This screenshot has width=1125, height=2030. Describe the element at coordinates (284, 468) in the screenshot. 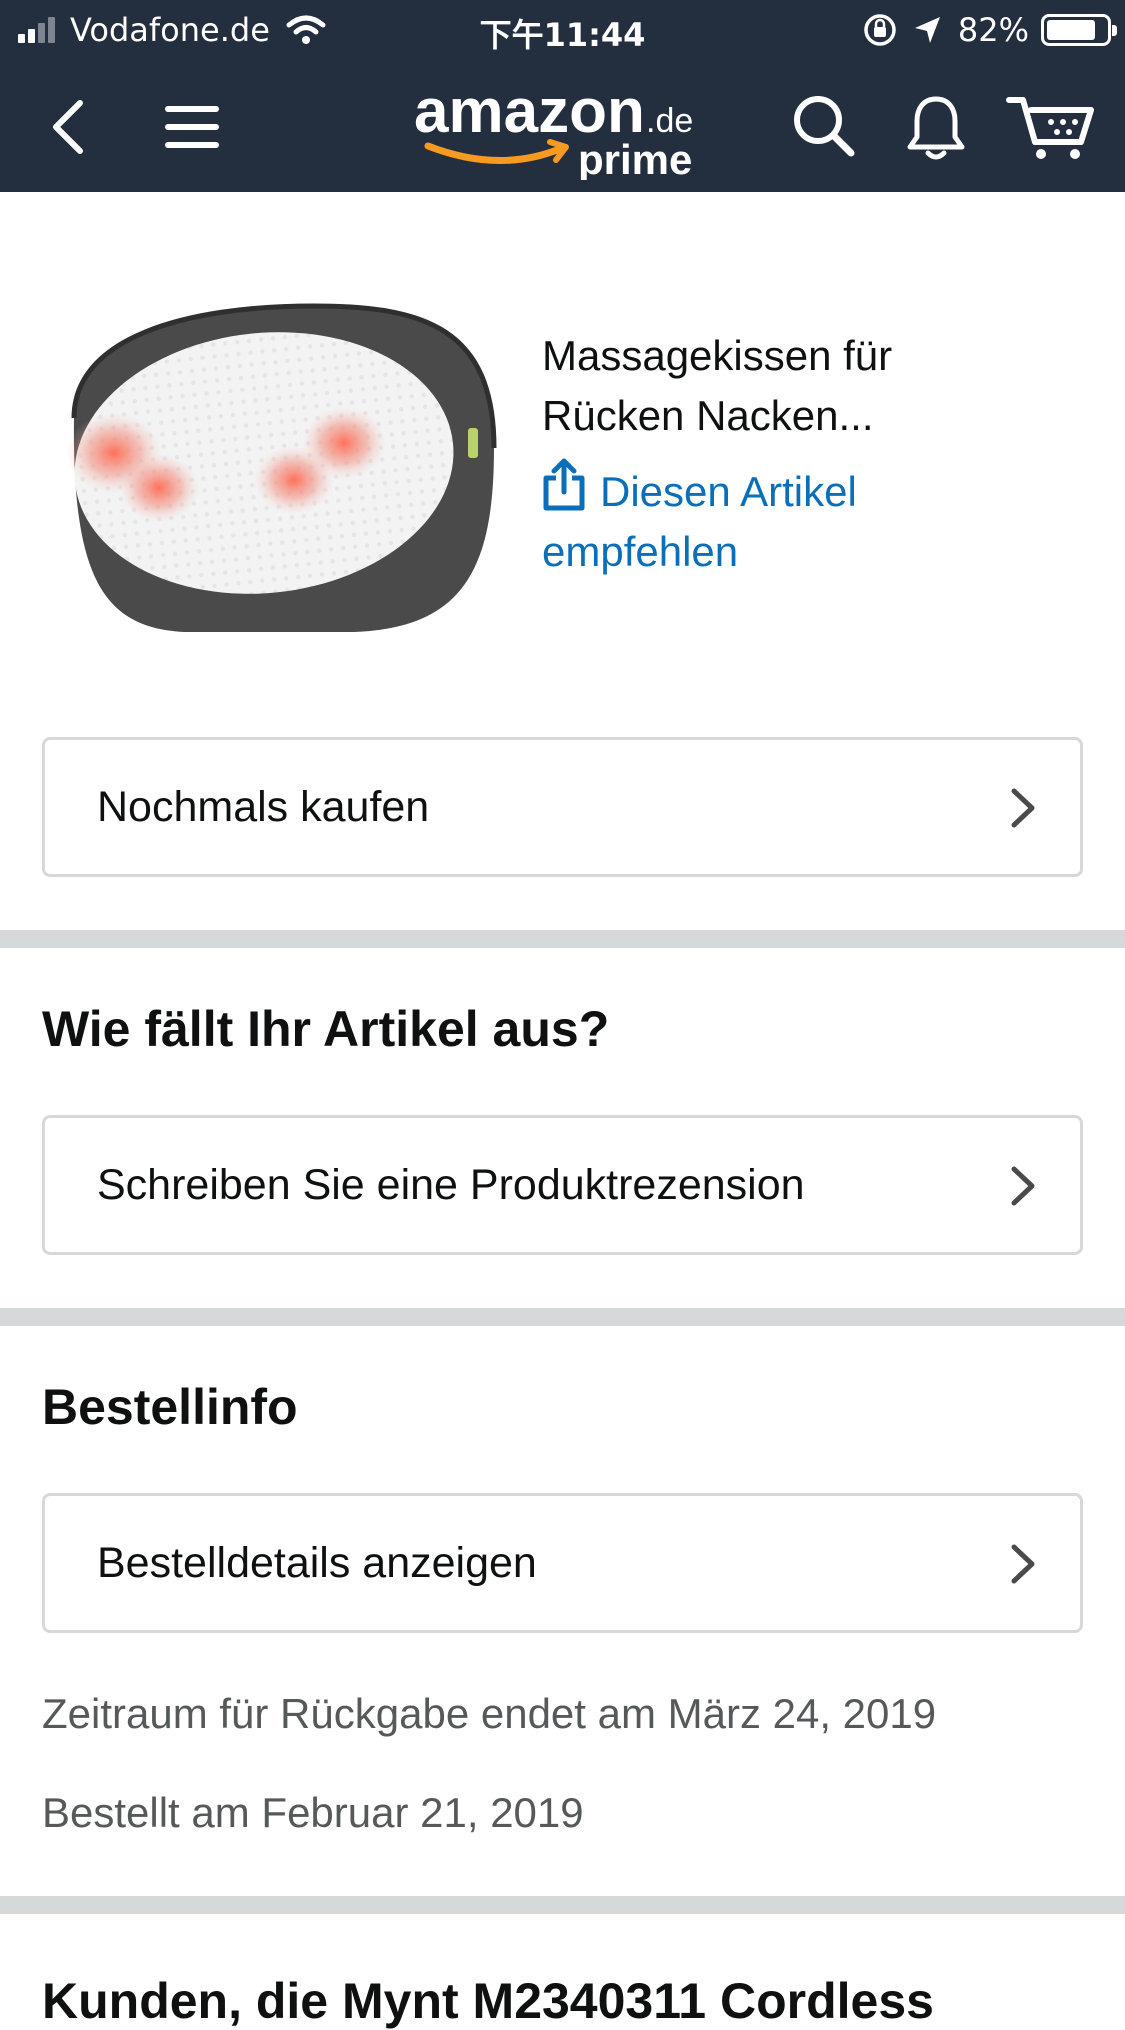

I see `product-image` at that location.